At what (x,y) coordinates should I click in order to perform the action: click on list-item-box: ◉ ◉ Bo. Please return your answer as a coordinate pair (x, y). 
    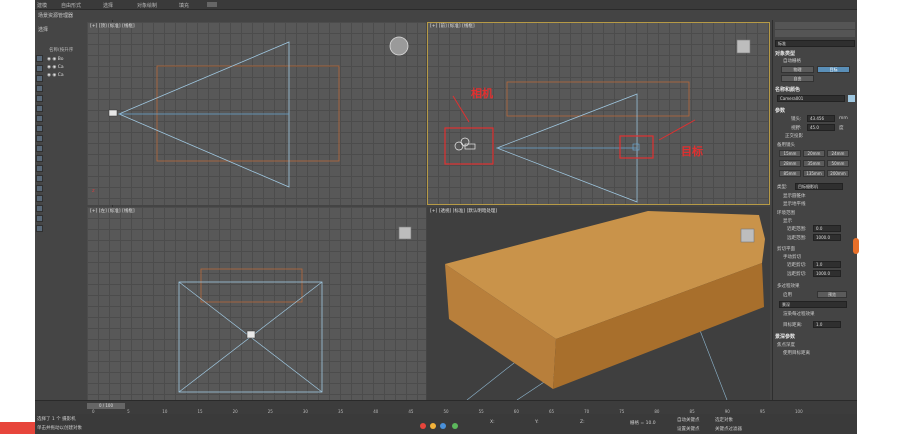
    Looking at the image, I should click on (55, 59).